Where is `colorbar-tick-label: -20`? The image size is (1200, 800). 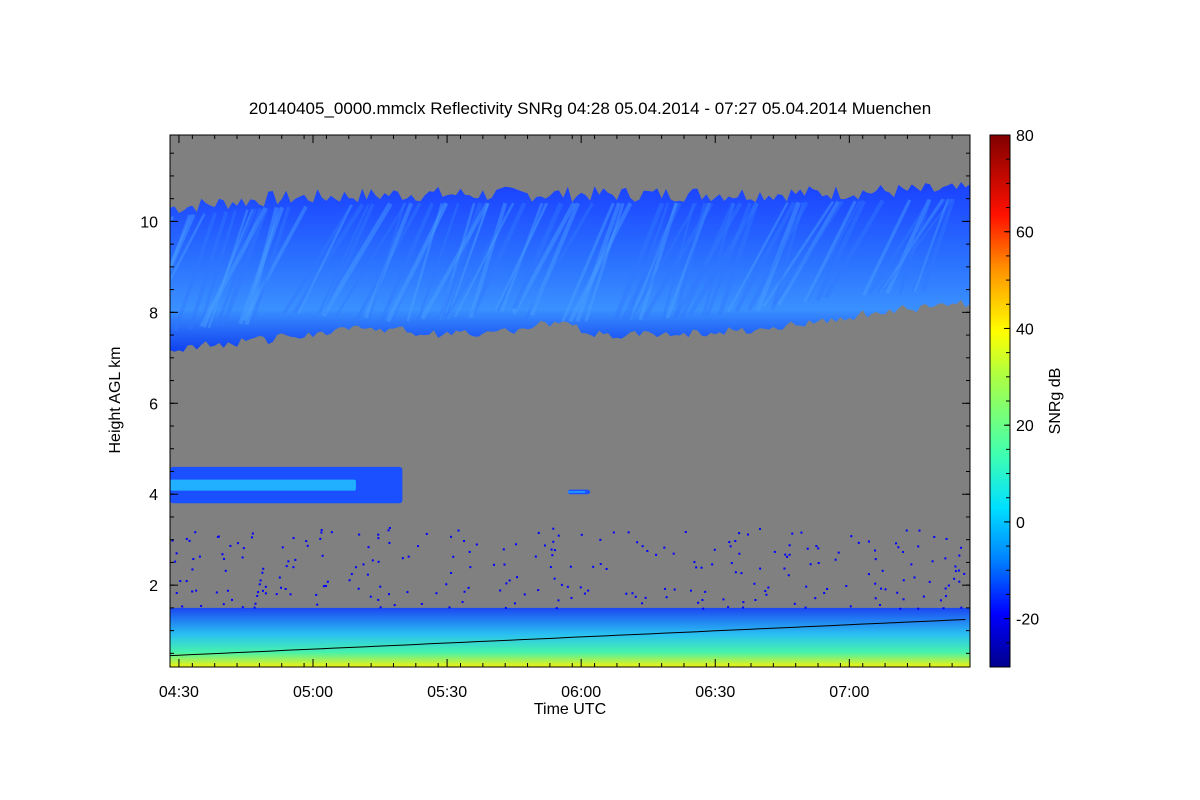
colorbar-tick-label: -20 is located at coordinates (1027, 620).